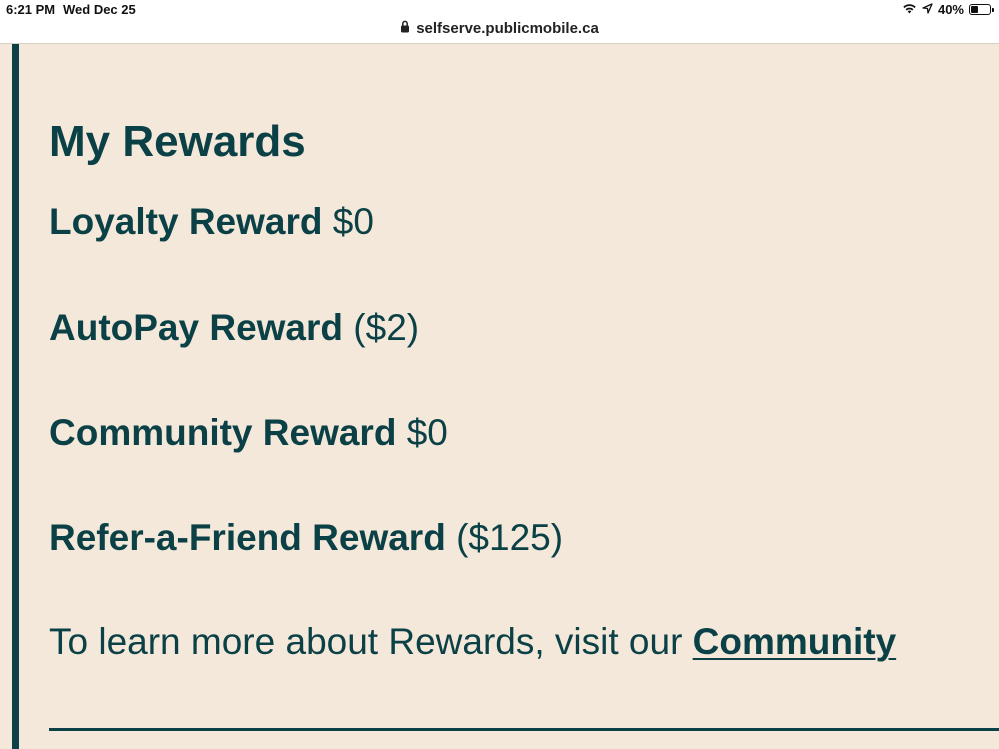 Image resolution: width=999 pixels, height=749 pixels. What do you see at coordinates (405, 29) in the screenshot?
I see `lock-icon` at bounding box center [405, 29].